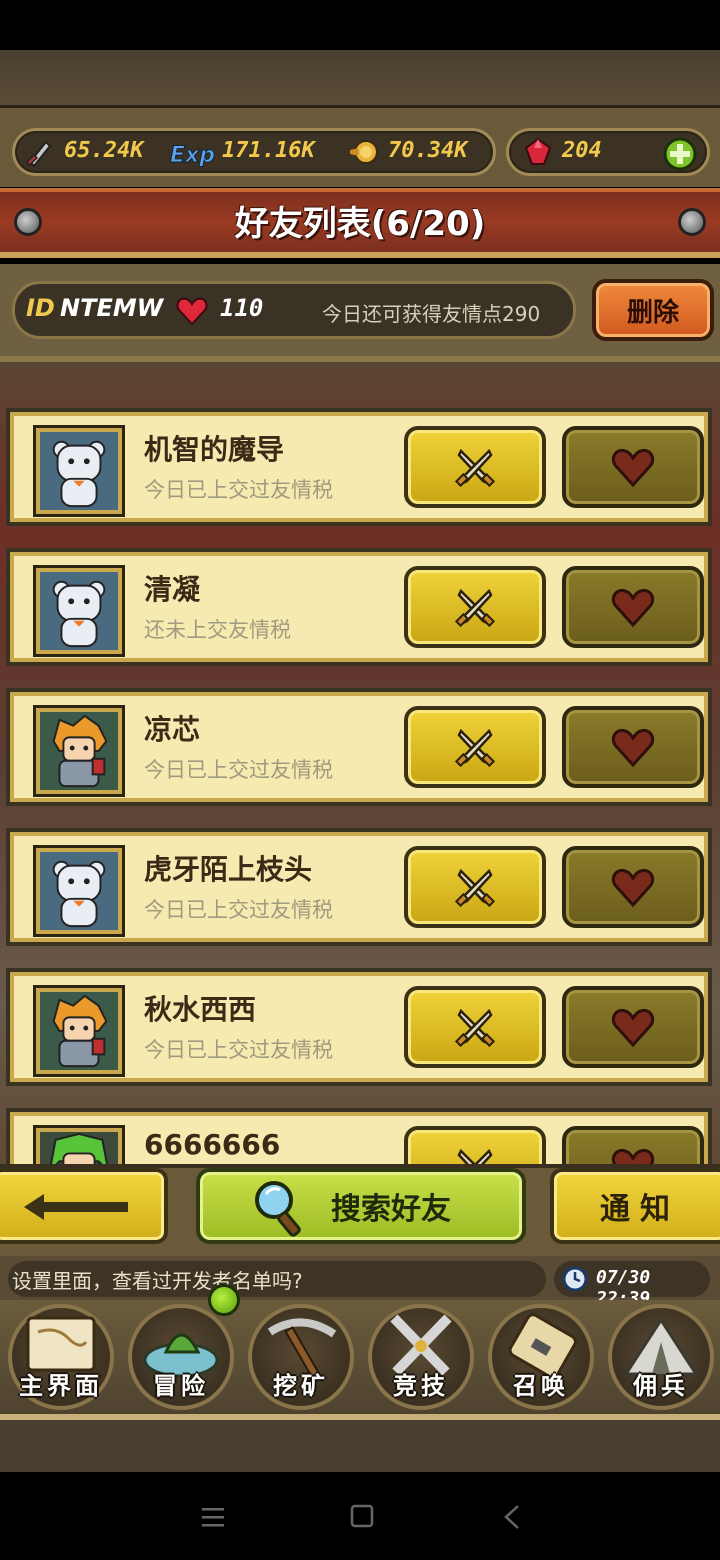  Describe the element at coordinates (359, 1027) in the screenshot. I see `friend-row: 秋水西西今日已上交过友情税` at that location.